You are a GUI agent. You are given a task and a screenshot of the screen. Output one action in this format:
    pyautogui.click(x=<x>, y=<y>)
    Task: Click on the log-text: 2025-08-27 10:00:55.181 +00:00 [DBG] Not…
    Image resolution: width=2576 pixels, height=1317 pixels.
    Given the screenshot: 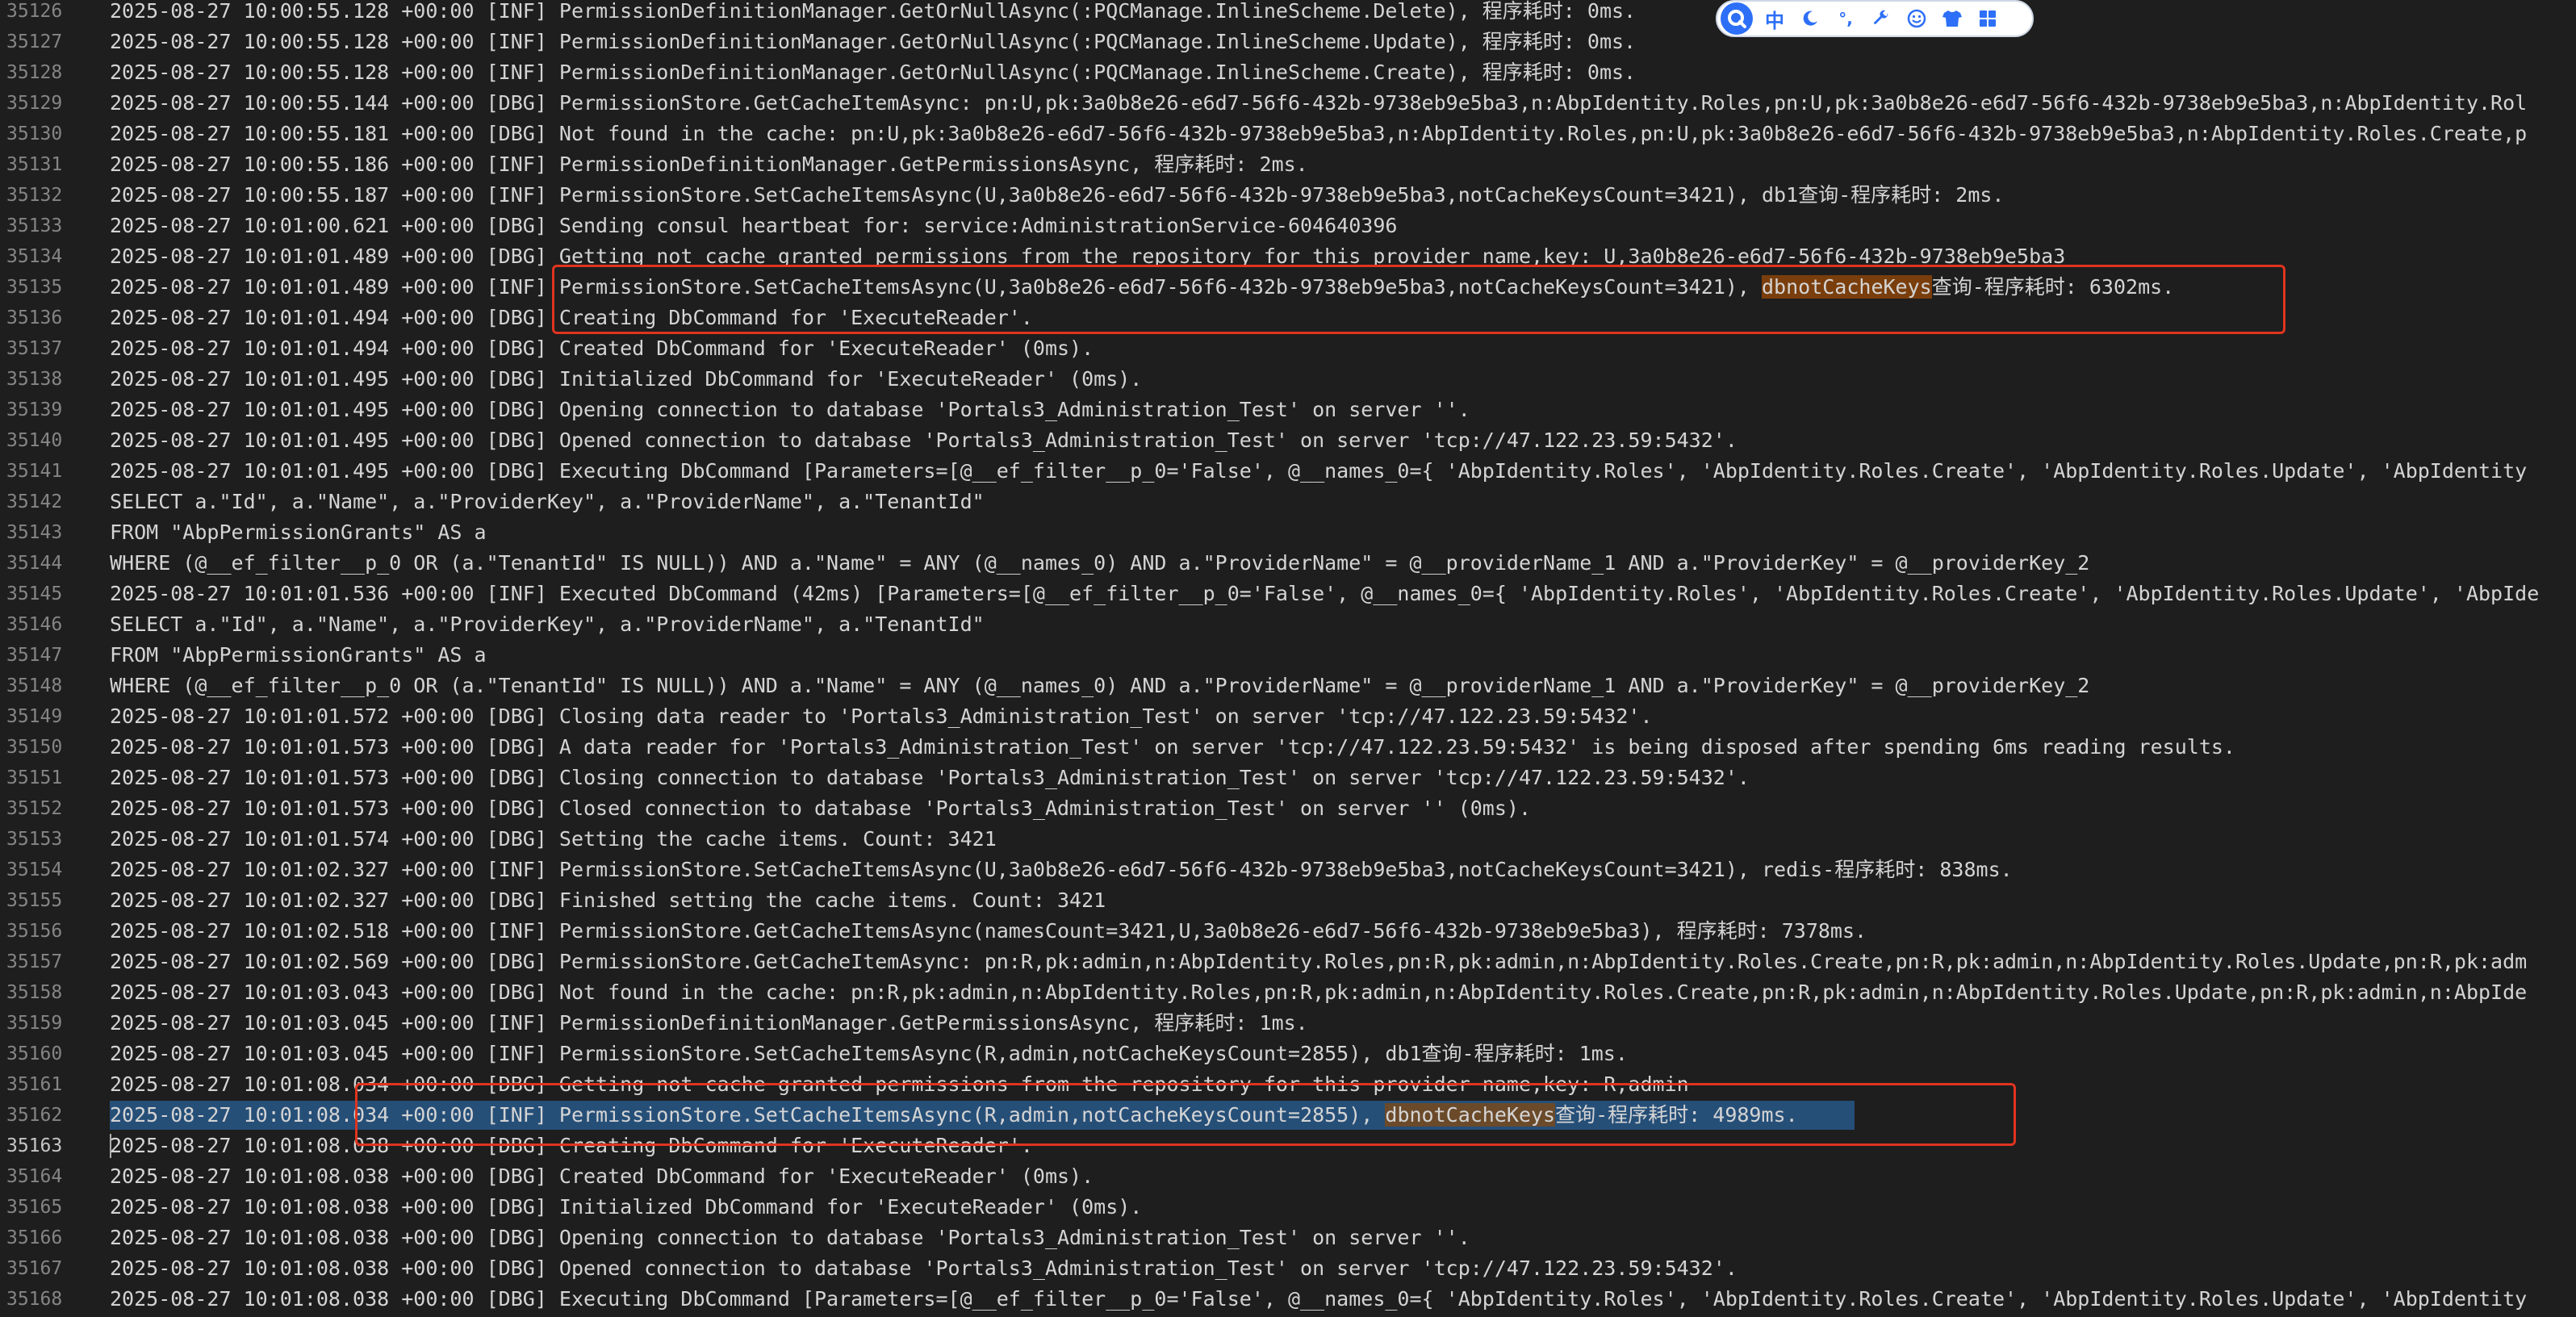 What is the action you would take?
    pyautogui.click(x=1319, y=134)
    